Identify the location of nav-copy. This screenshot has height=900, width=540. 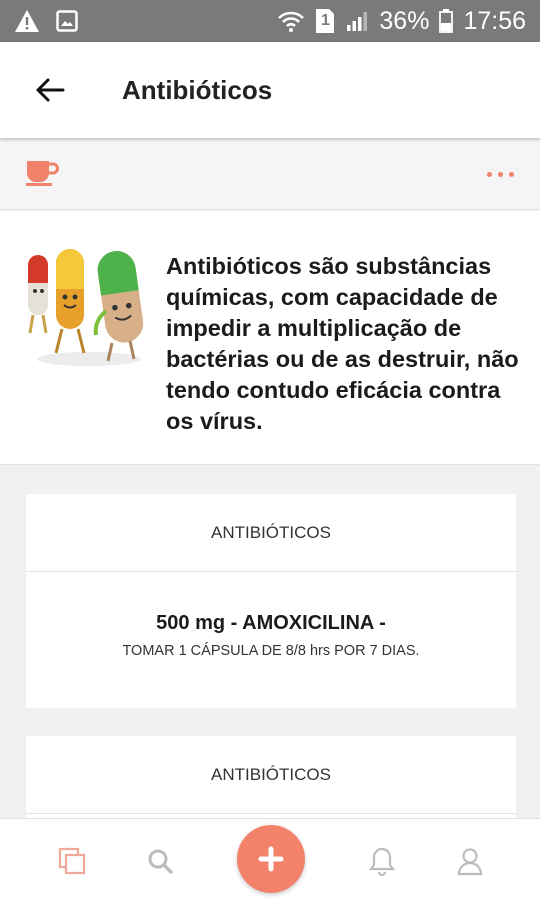
(72, 861).